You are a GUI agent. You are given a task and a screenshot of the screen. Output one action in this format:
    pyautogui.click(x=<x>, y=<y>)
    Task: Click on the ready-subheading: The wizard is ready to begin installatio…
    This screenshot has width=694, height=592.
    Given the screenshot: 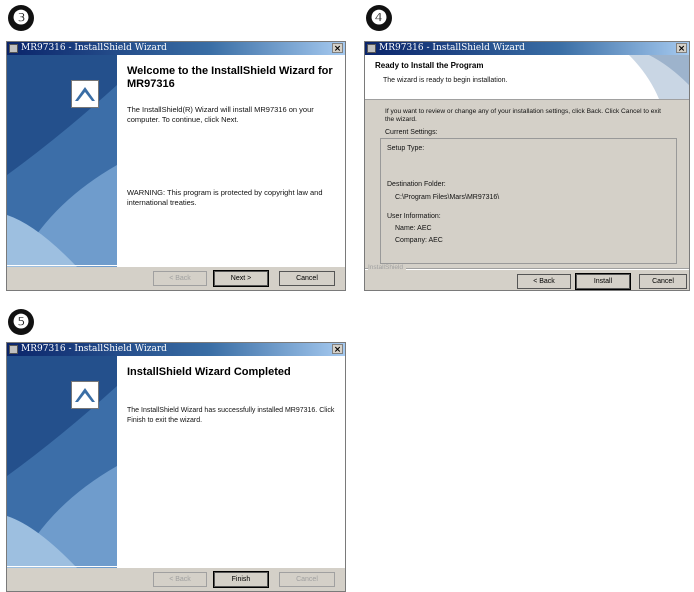 What is the action you would take?
    pyautogui.click(x=445, y=80)
    